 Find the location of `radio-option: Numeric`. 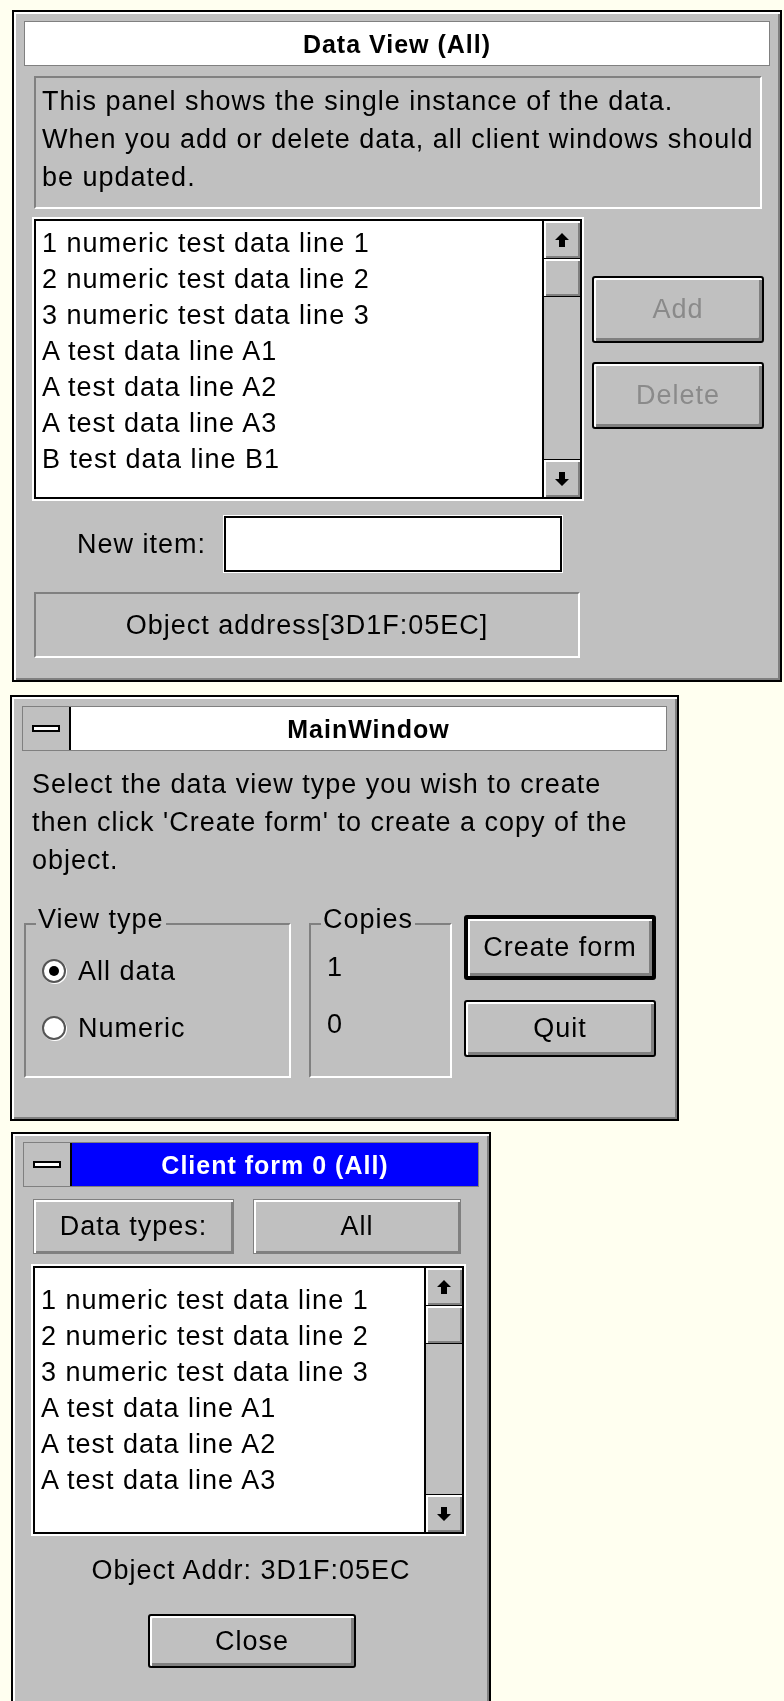

radio-option: Numeric is located at coordinates (114, 1028).